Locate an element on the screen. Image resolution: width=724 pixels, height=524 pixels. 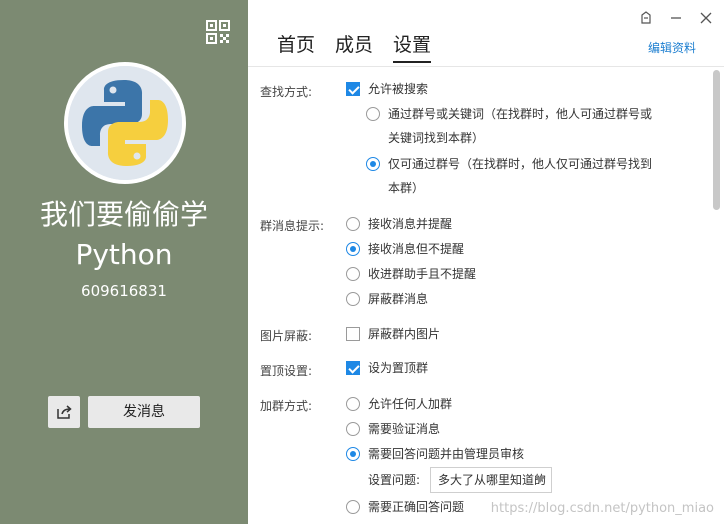
chevron-down-icon is located at coordinates (540, 480).